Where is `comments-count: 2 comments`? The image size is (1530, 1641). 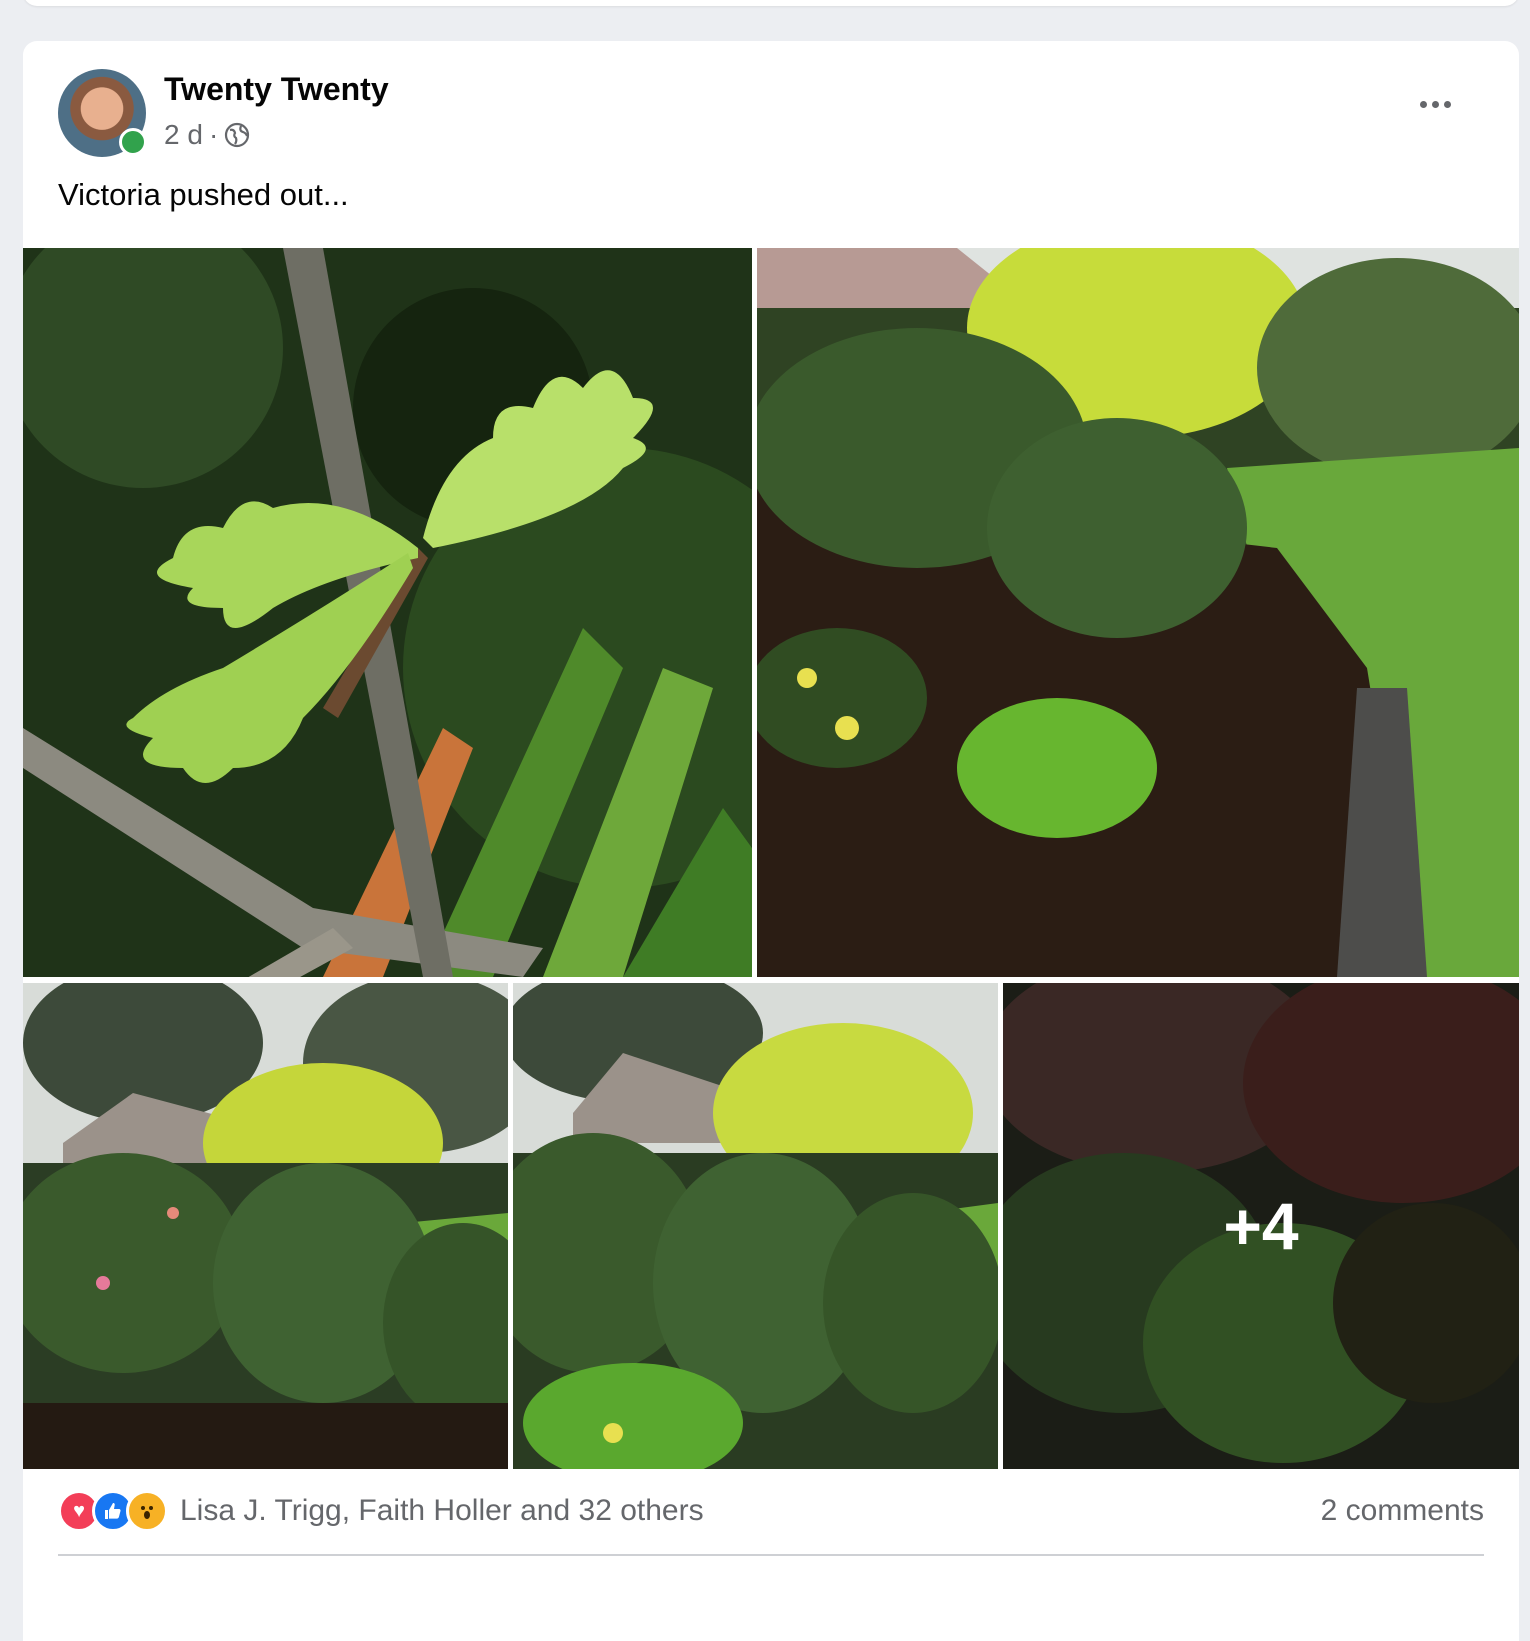 comments-count: 2 comments is located at coordinates (1402, 1511).